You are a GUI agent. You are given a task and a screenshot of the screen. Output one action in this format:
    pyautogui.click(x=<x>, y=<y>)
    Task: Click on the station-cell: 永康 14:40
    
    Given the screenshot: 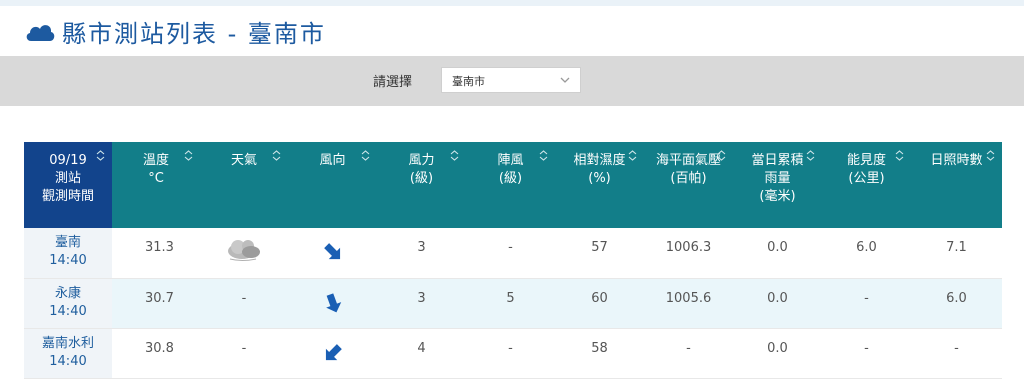 What is the action you would take?
    pyautogui.click(x=68, y=303)
    